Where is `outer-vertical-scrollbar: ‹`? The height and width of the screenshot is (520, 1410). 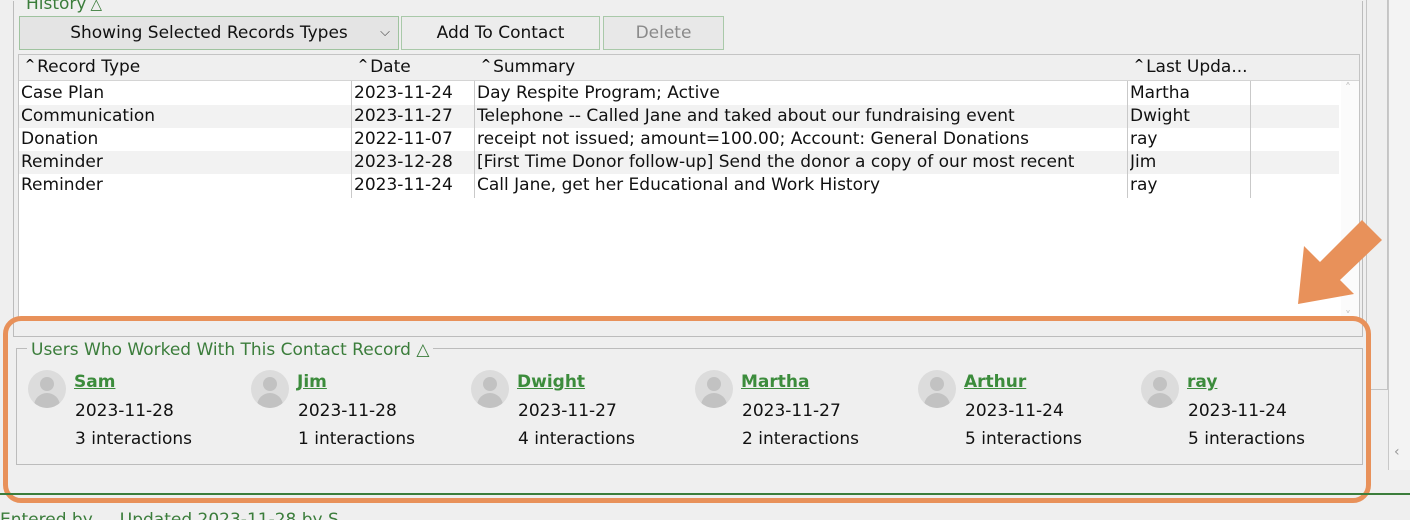
outer-vertical-scrollbar: ‹ is located at coordinates (1399, 235).